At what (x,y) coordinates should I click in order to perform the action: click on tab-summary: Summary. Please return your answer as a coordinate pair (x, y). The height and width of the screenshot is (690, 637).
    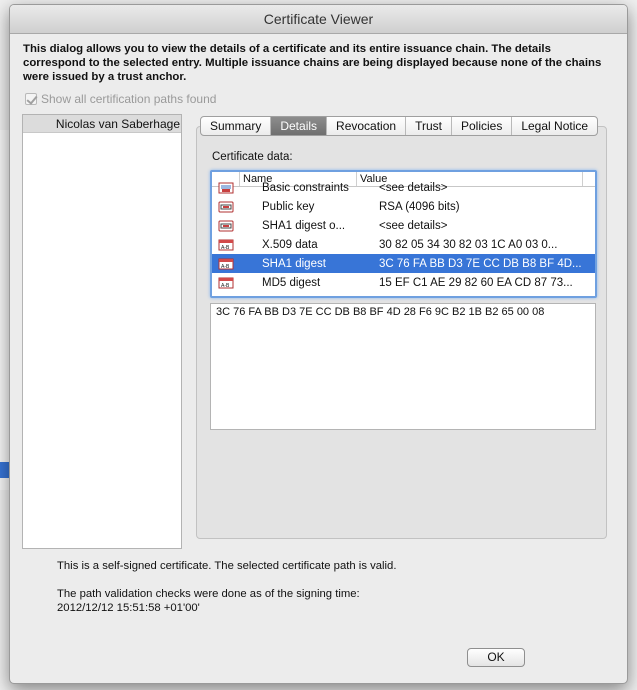
    Looking at the image, I should click on (236, 126).